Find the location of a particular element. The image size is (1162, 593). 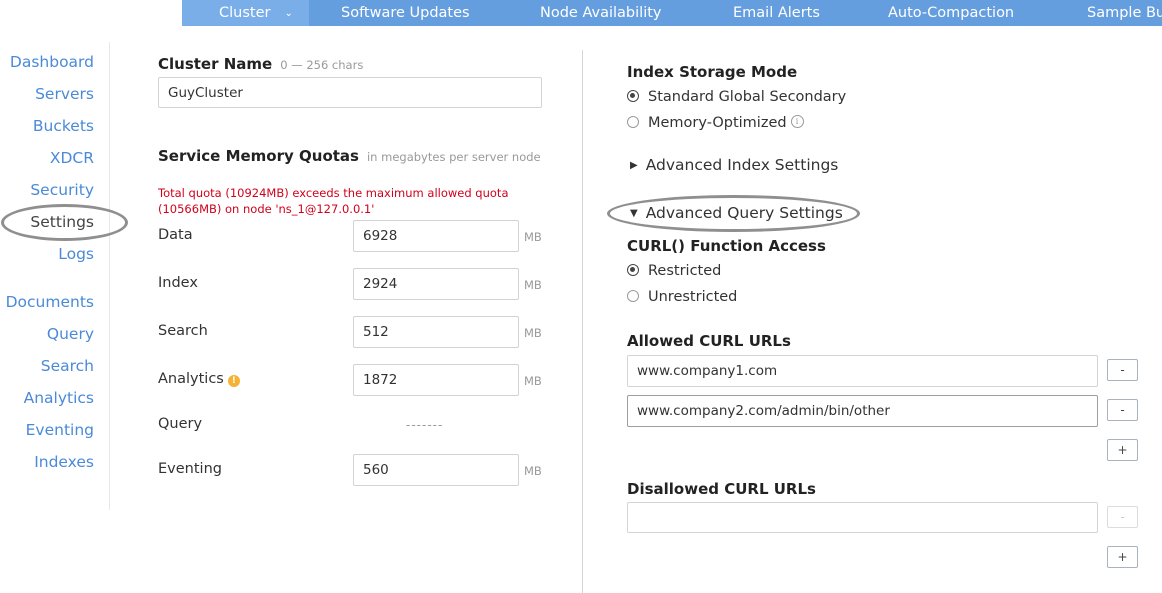

tab-sample-buckets: Sample Bu is located at coordinates (1124, 13).